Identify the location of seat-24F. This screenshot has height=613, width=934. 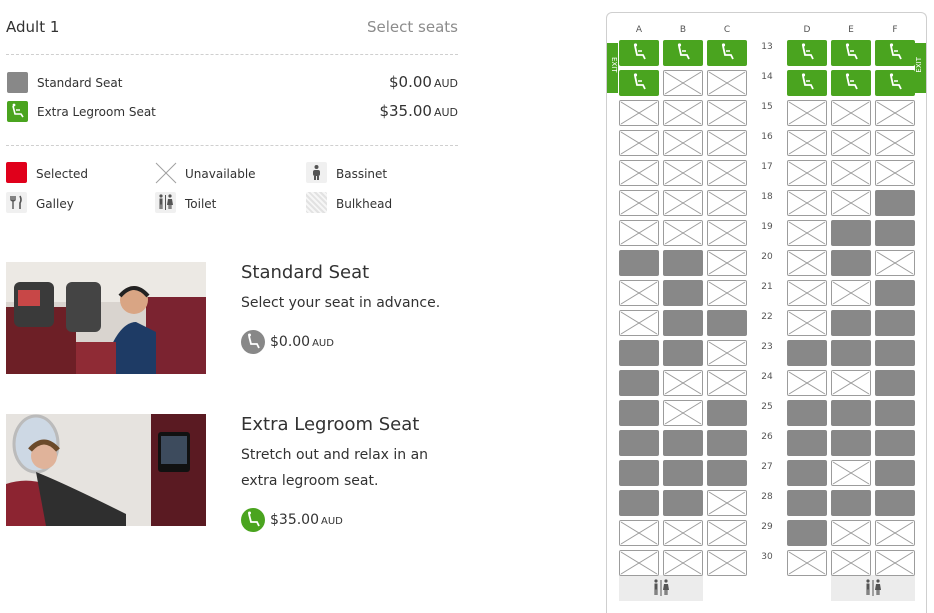
(895, 383).